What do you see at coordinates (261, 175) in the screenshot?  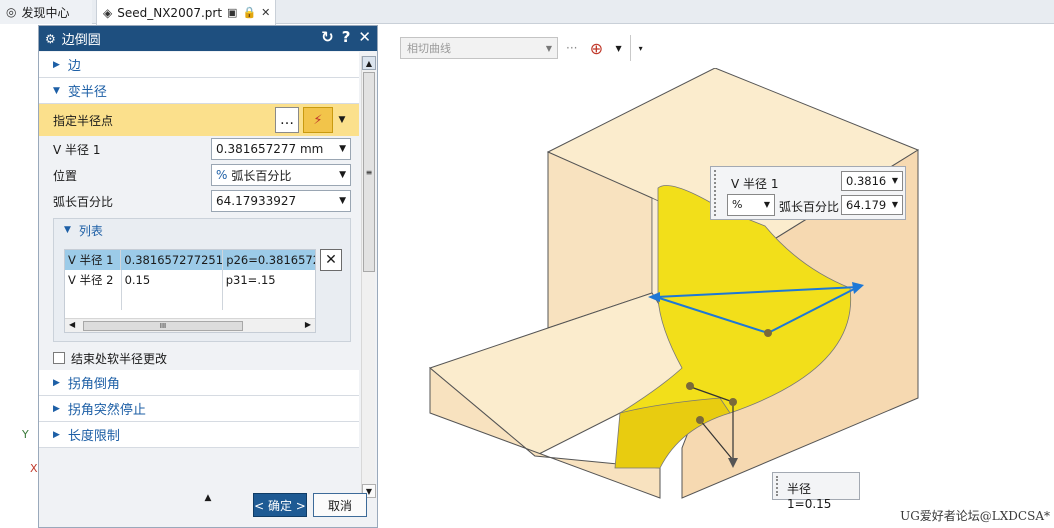 I see `position-value: 弧长百分比` at bounding box center [261, 175].